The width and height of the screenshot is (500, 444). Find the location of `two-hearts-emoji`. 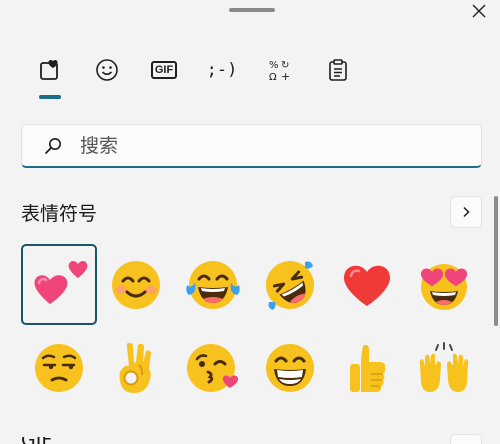

two-hearts-emoji is located at coordinates (61, 282).